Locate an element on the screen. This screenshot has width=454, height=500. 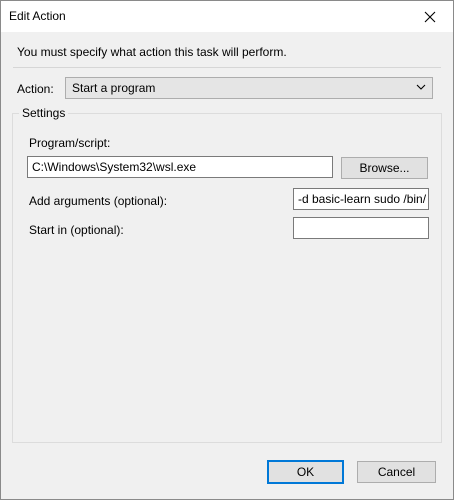
start-in-label: Start in (optional): is located at coordinates (76, 230).